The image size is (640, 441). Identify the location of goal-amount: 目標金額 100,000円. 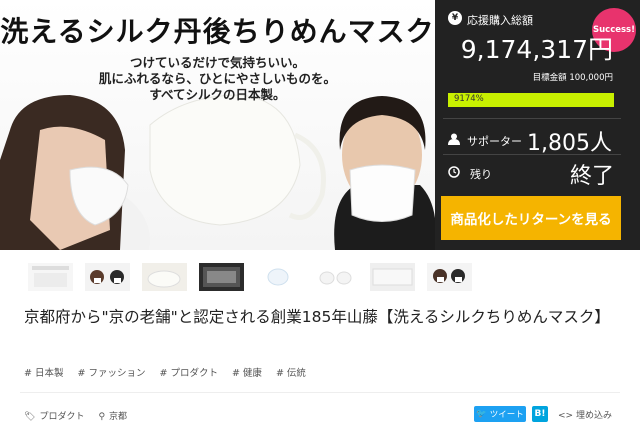
(572, 78).